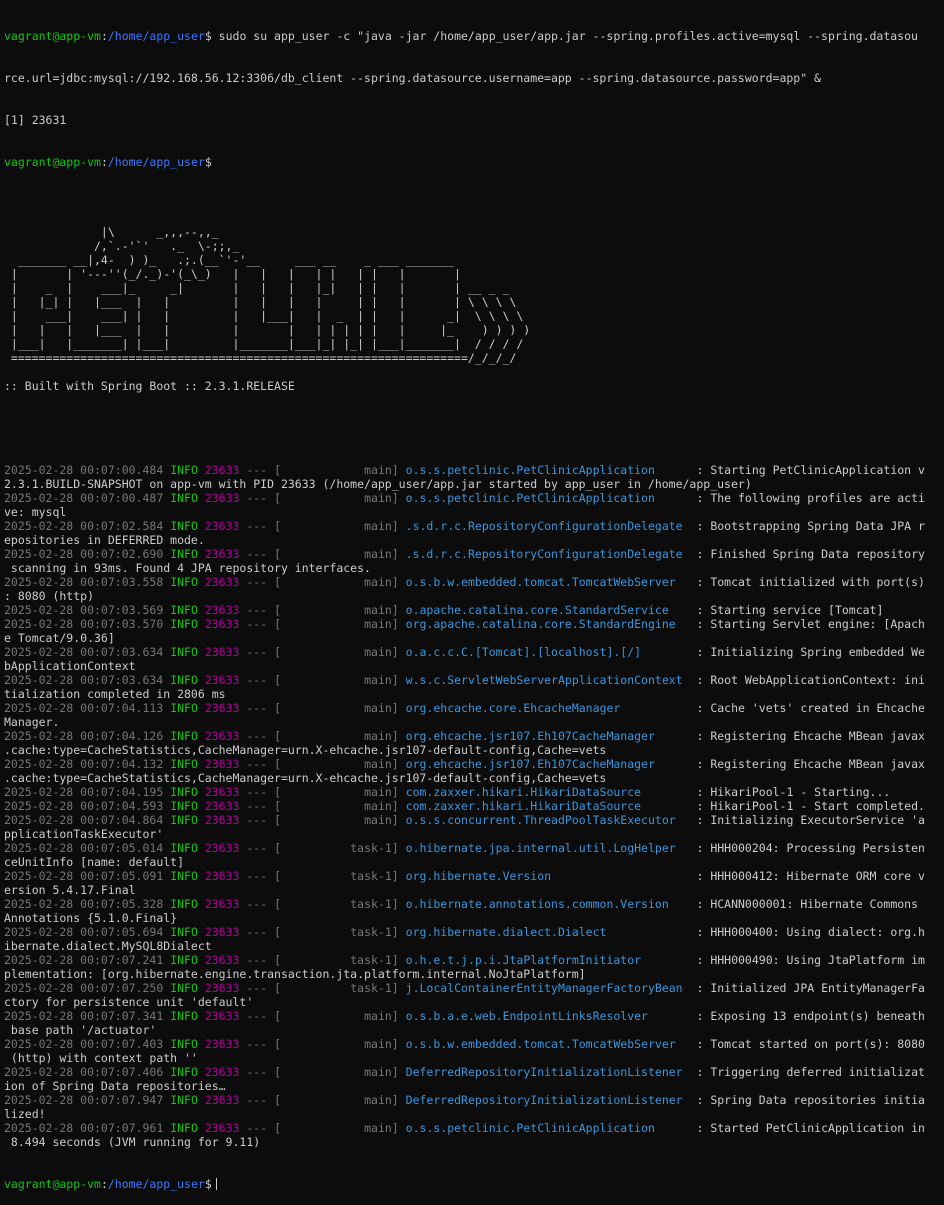  What do you see at coordinates (84, 1016) in the screenshot?
I see `log-timestamp: 2025-02-28 00:07:07.341` at bounding box center [84, 1016].